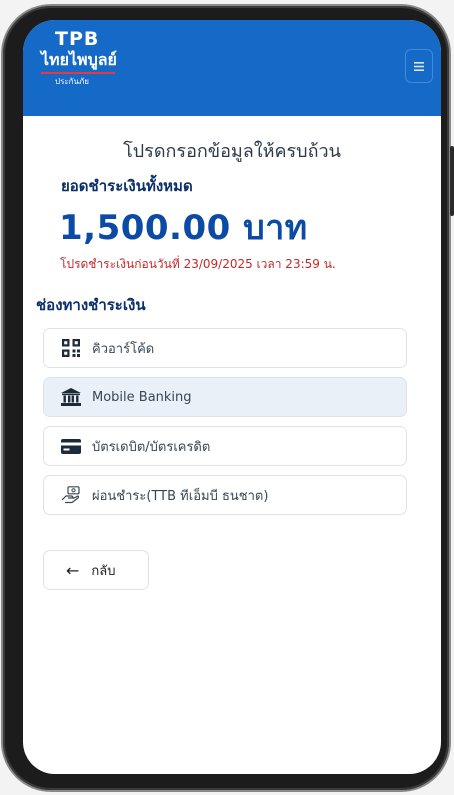 The width and height of the screenshot is (454, 795). What do you see at coordinates (72, 81) in the screenshot?
I see `brand-subtitle: ประกันภัย` at bounding box center [72, 81].